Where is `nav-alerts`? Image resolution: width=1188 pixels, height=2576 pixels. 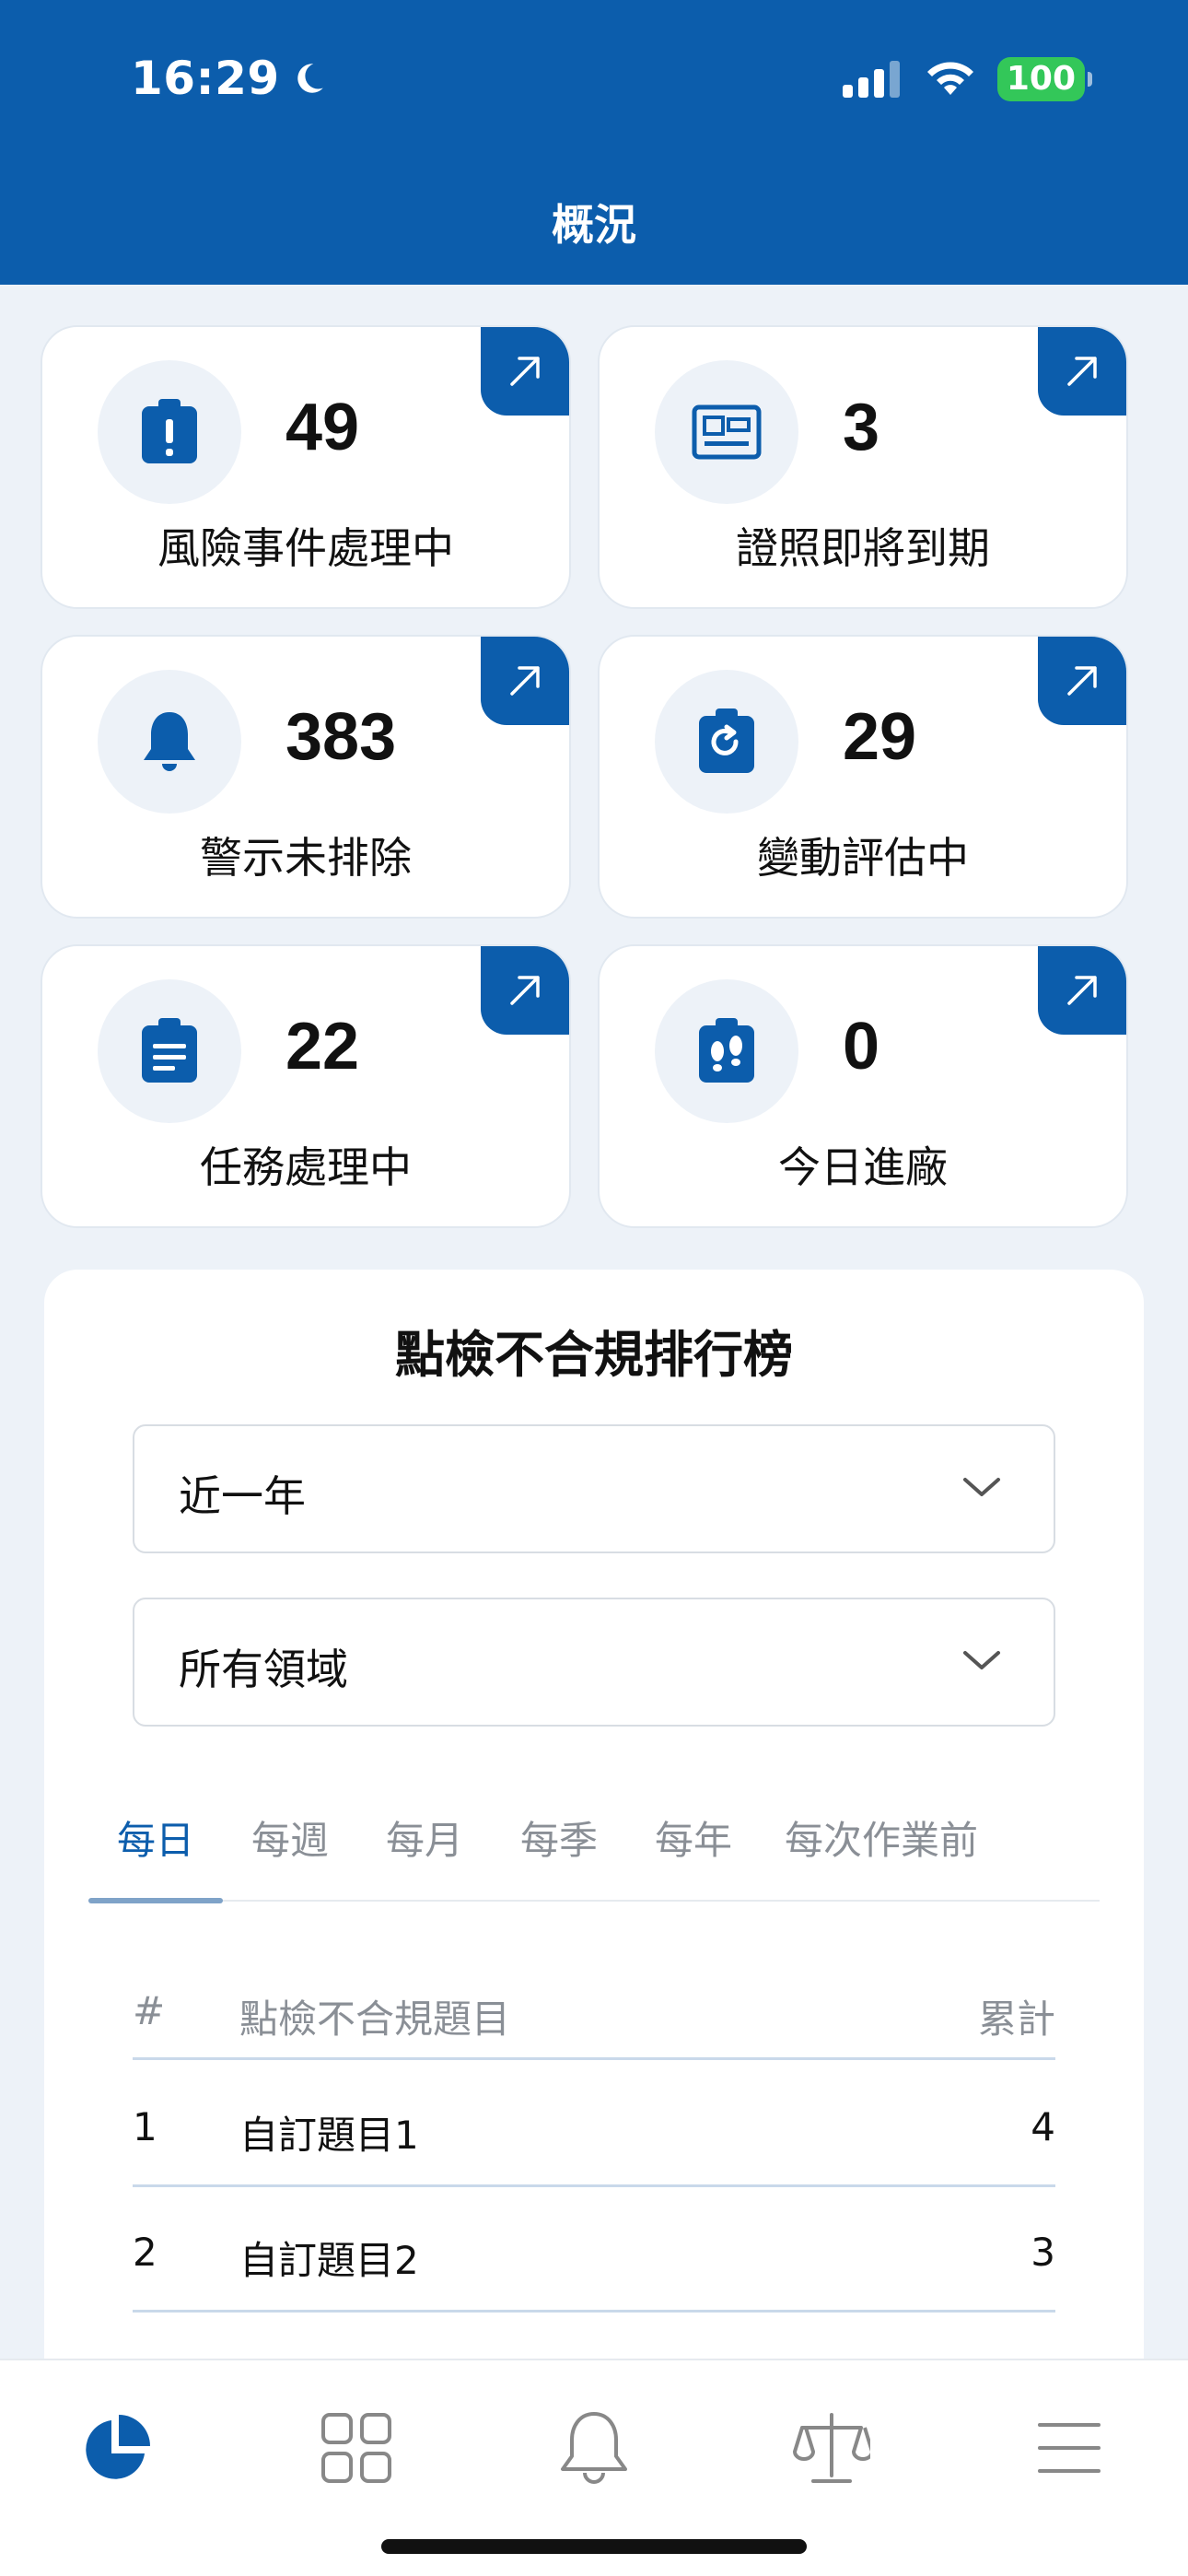 nav-alerts is located at coordinates (594, 2448).